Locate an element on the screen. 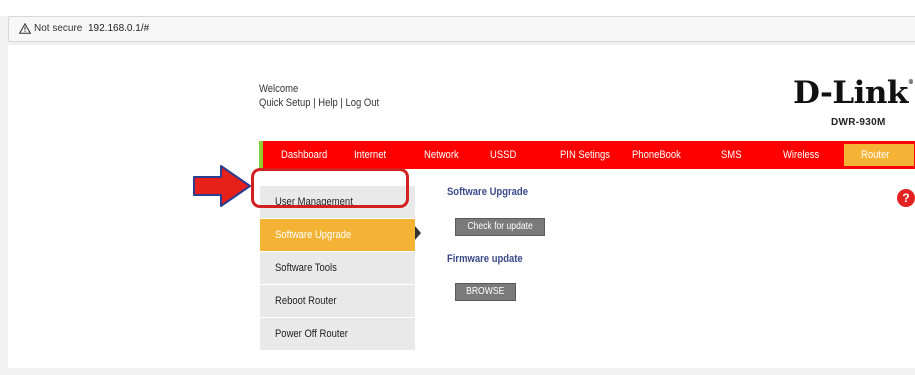  log-out-link: Log Out is located at coordinates (362, 103).